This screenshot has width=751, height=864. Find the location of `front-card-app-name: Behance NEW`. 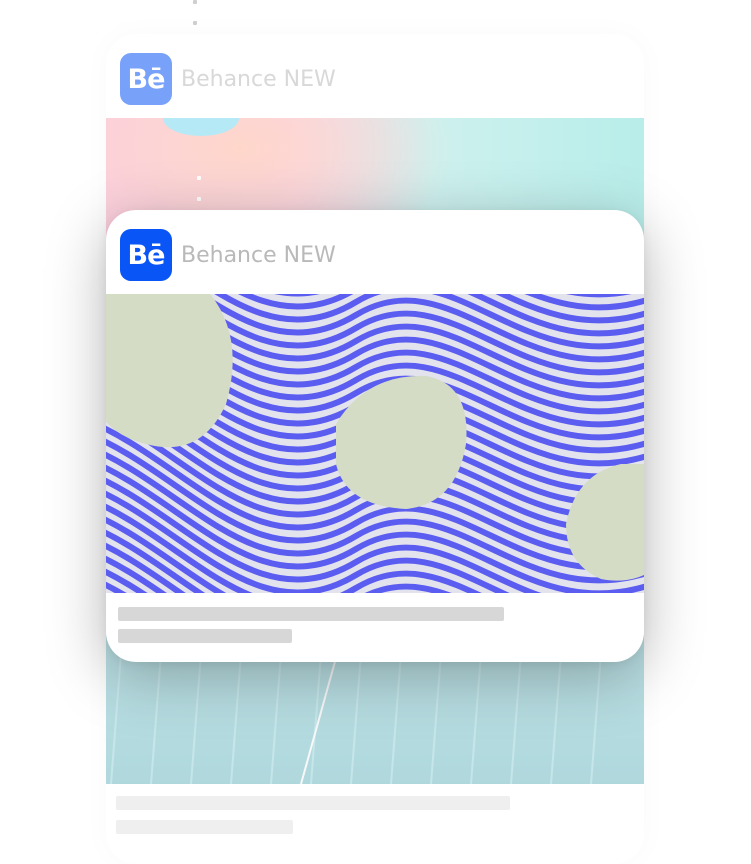

front-card-app-name: Behance NEW is located at coordinates (258, 255).